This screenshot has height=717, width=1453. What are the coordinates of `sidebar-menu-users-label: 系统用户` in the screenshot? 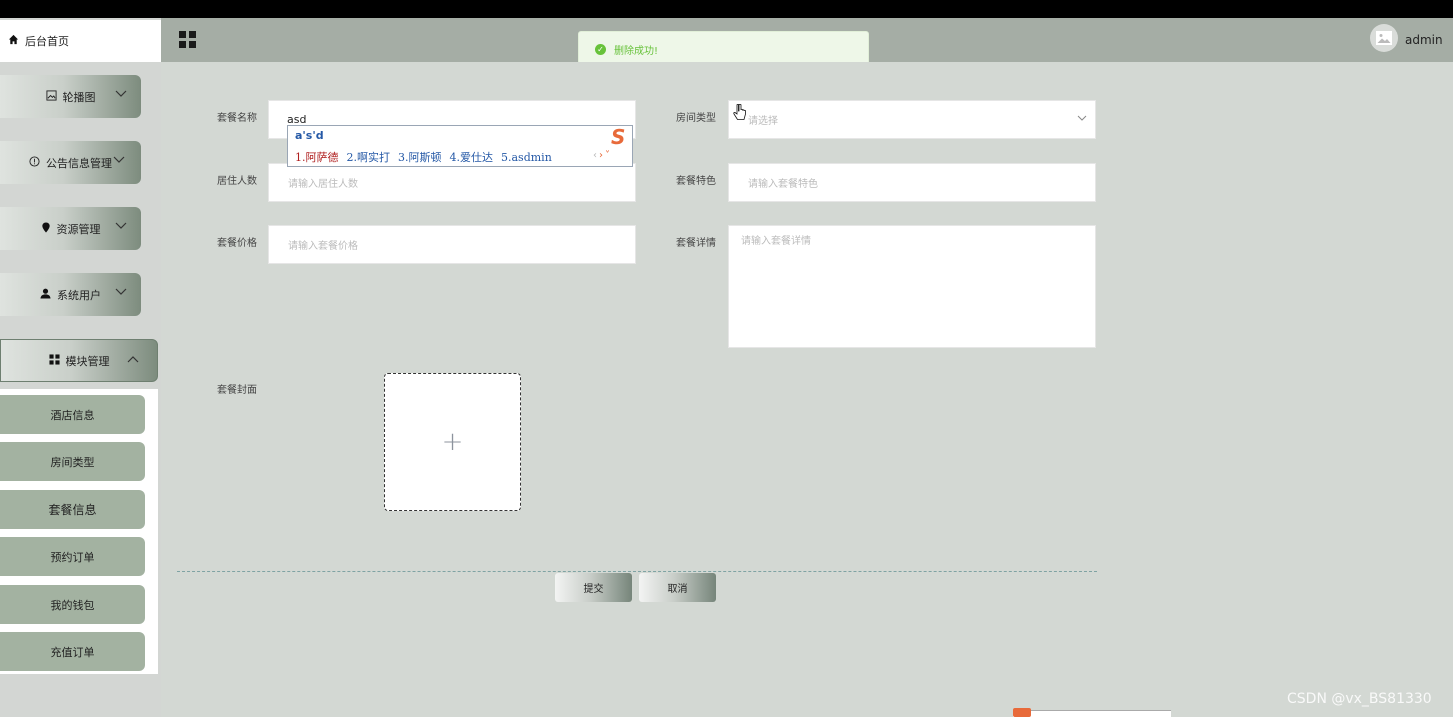 It's located at (79, 295).